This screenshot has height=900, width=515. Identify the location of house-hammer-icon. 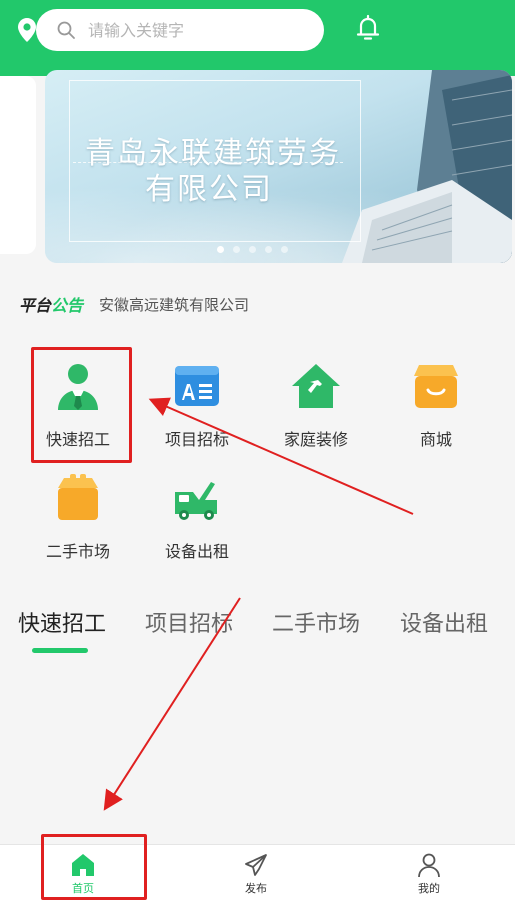
(316, 386).